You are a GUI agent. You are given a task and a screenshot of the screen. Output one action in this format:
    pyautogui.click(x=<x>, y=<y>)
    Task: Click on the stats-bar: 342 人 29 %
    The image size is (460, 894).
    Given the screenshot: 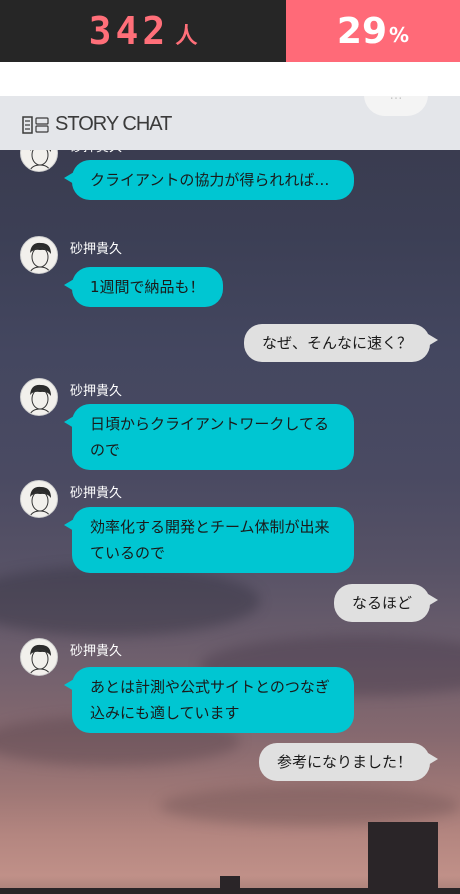 What is the action you would take?
    pyautogui.click(x=230, y=31)
    